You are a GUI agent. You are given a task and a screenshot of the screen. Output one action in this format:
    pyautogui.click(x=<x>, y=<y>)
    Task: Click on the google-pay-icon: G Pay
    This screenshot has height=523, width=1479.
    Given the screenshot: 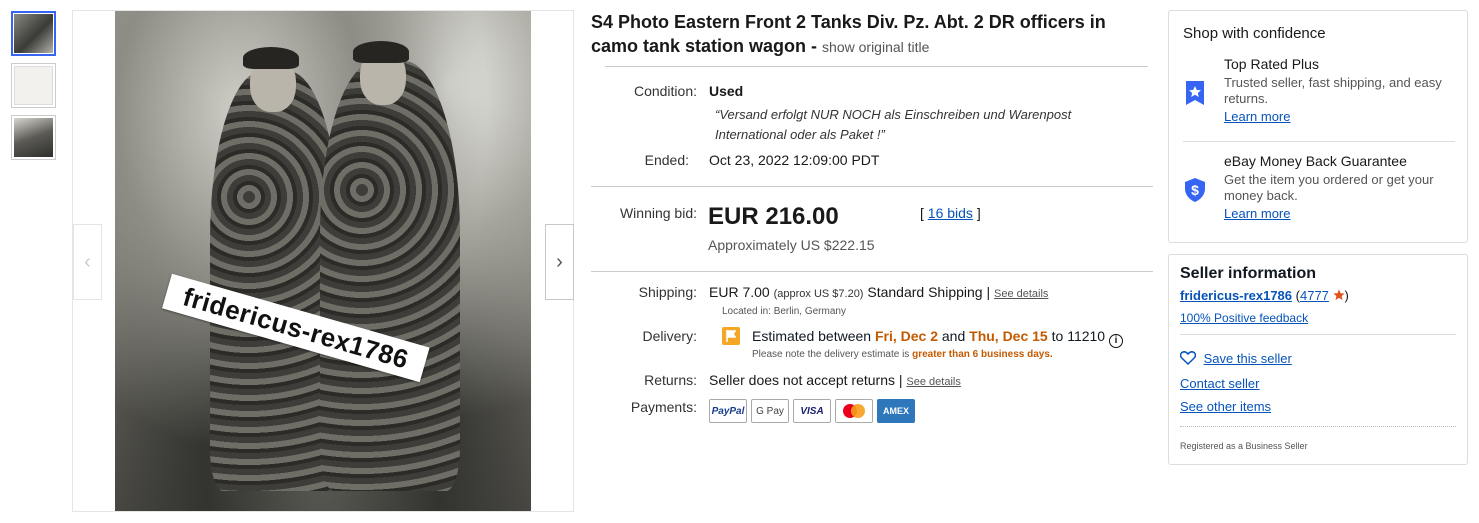 What is the action you would take?
    pyautogui.click(x=770, y=411)
    